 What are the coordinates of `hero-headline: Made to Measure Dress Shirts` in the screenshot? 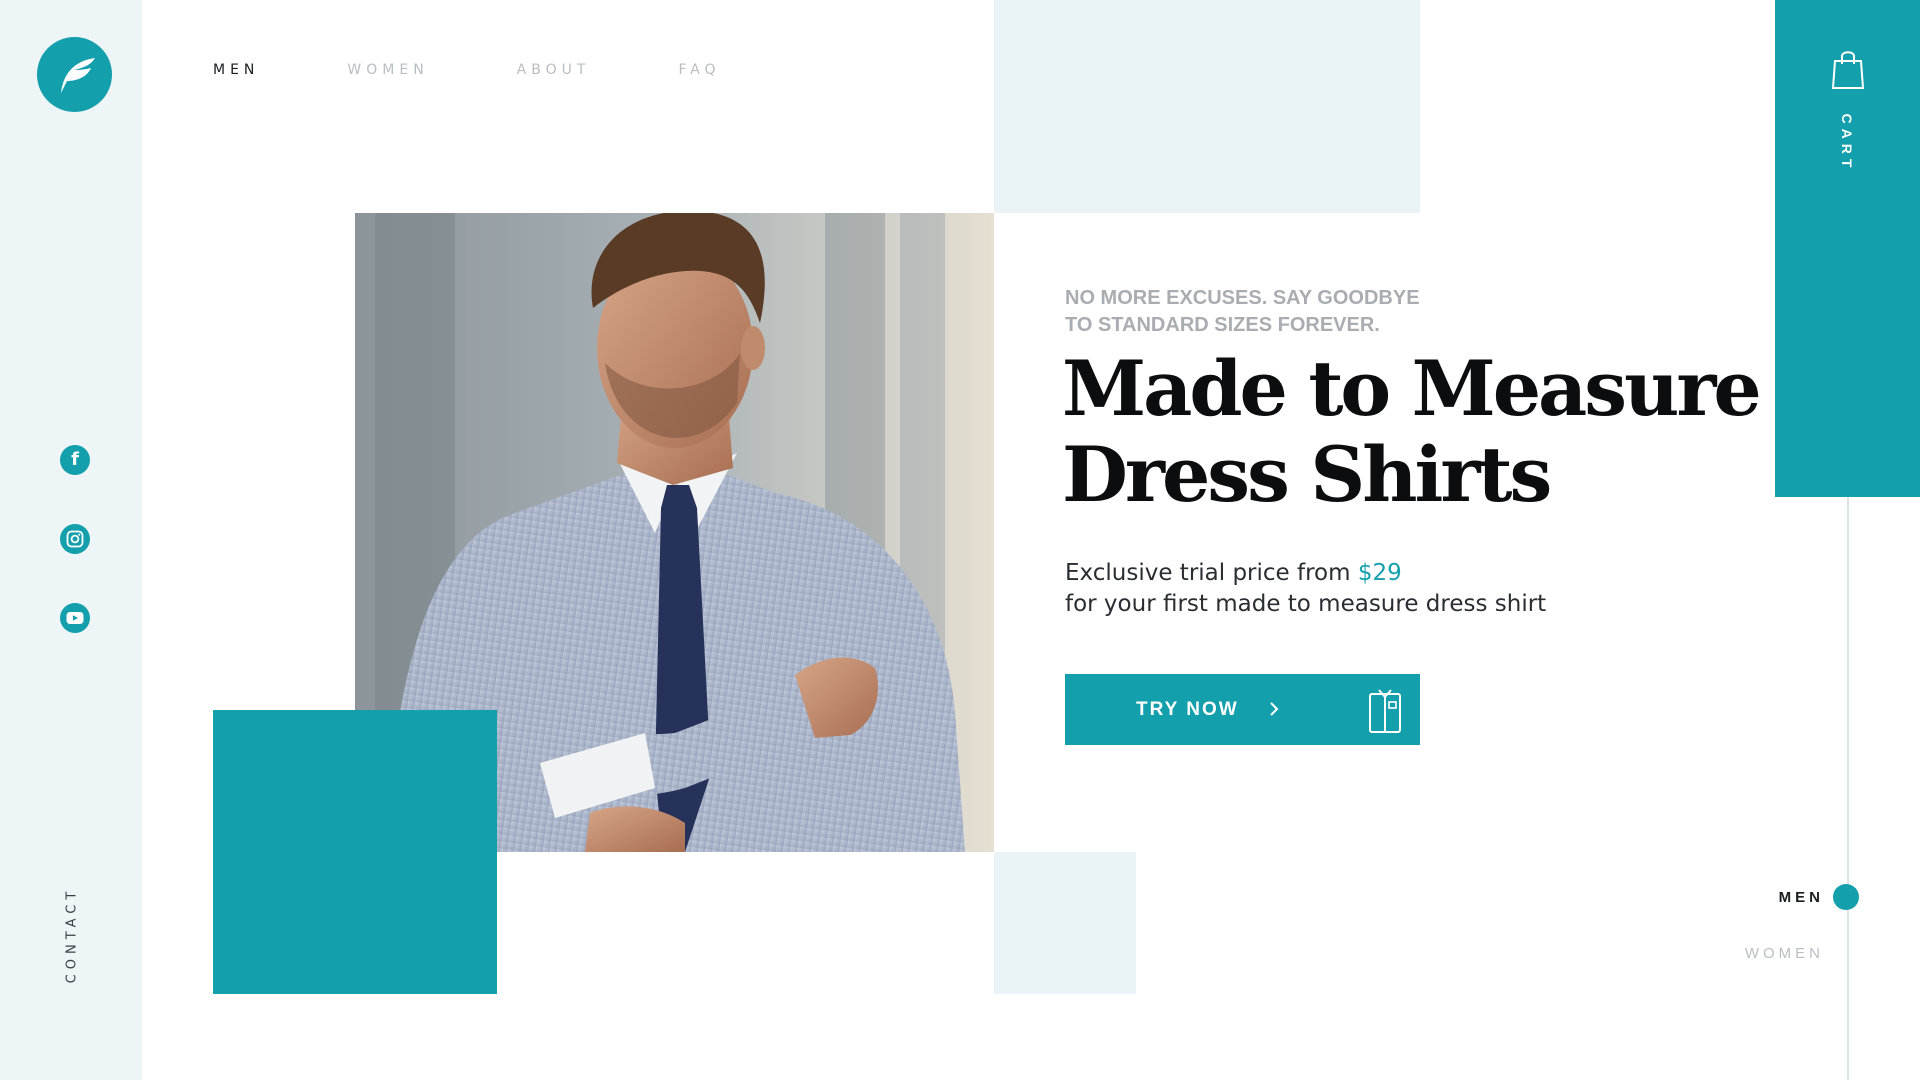 It's located at (1412, 431).